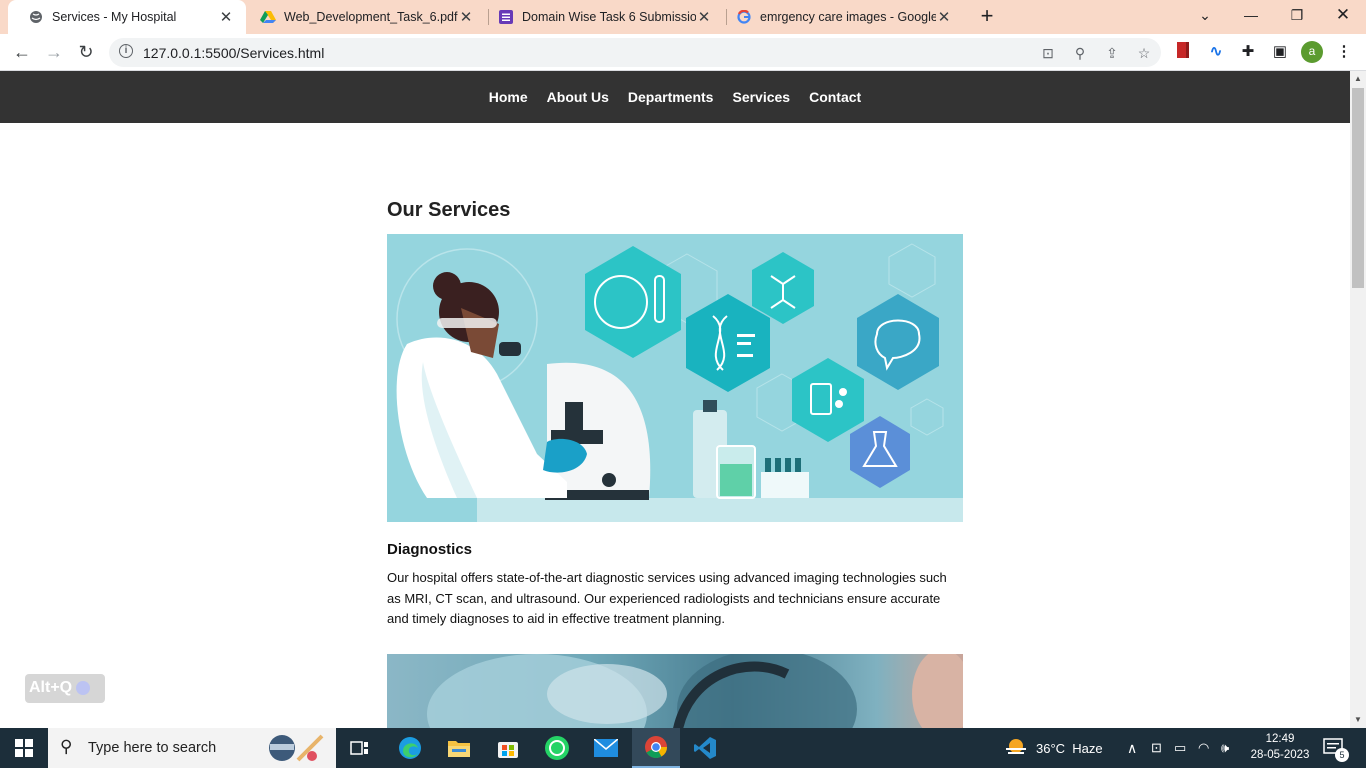  I want to click on edge-browser-icon, so click(410, 748).